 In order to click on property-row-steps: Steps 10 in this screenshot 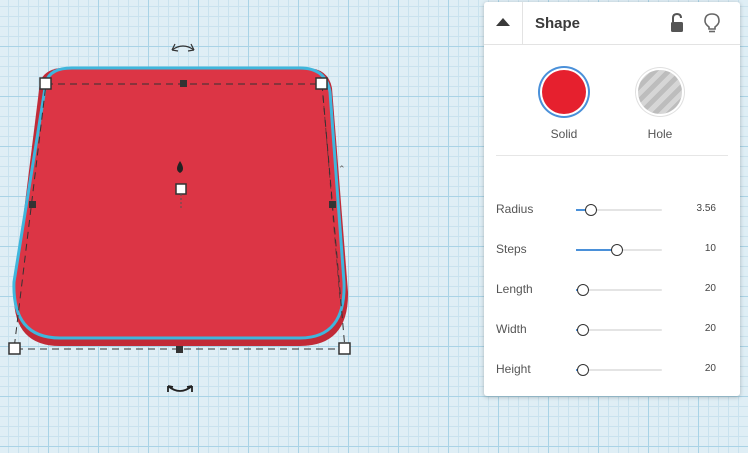, I will do `click(612, 250)`.